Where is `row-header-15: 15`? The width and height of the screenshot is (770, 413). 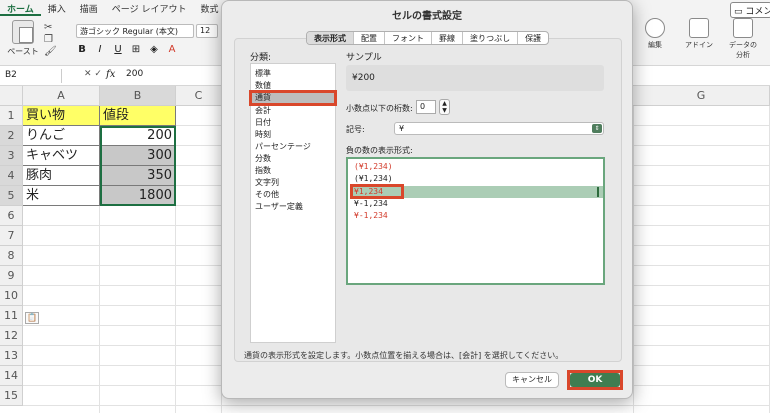
row-header-15: 15 is located at coordinates (11, 396).